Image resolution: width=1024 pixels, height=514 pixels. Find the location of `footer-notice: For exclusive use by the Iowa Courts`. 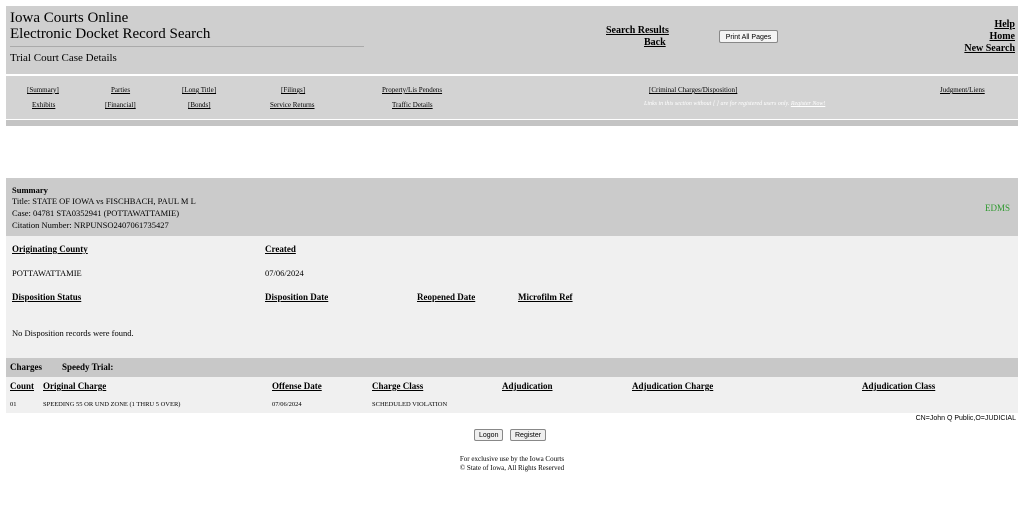

footer-notice: For exclusive use by the Iowa Courts is located at coordinates (512, 459).